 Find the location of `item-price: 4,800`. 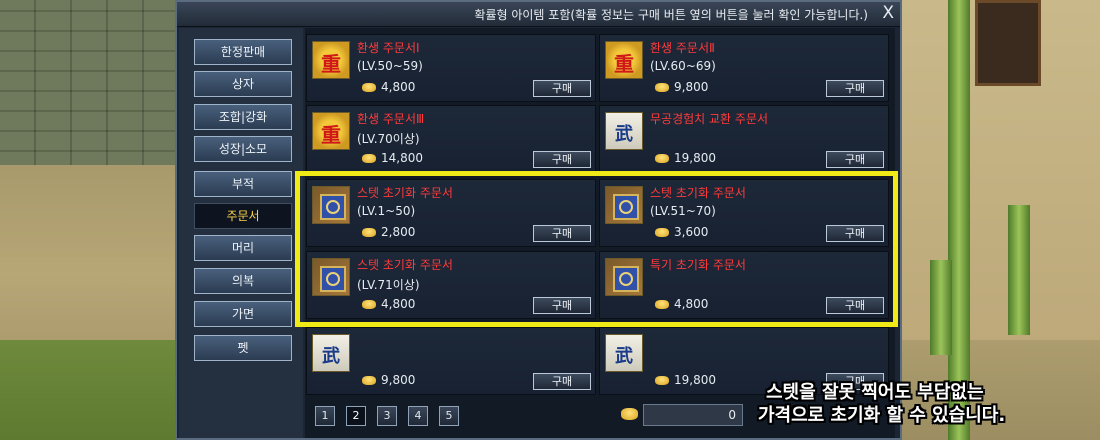

item-price: 4,800 is located at coordinates (398, 87).